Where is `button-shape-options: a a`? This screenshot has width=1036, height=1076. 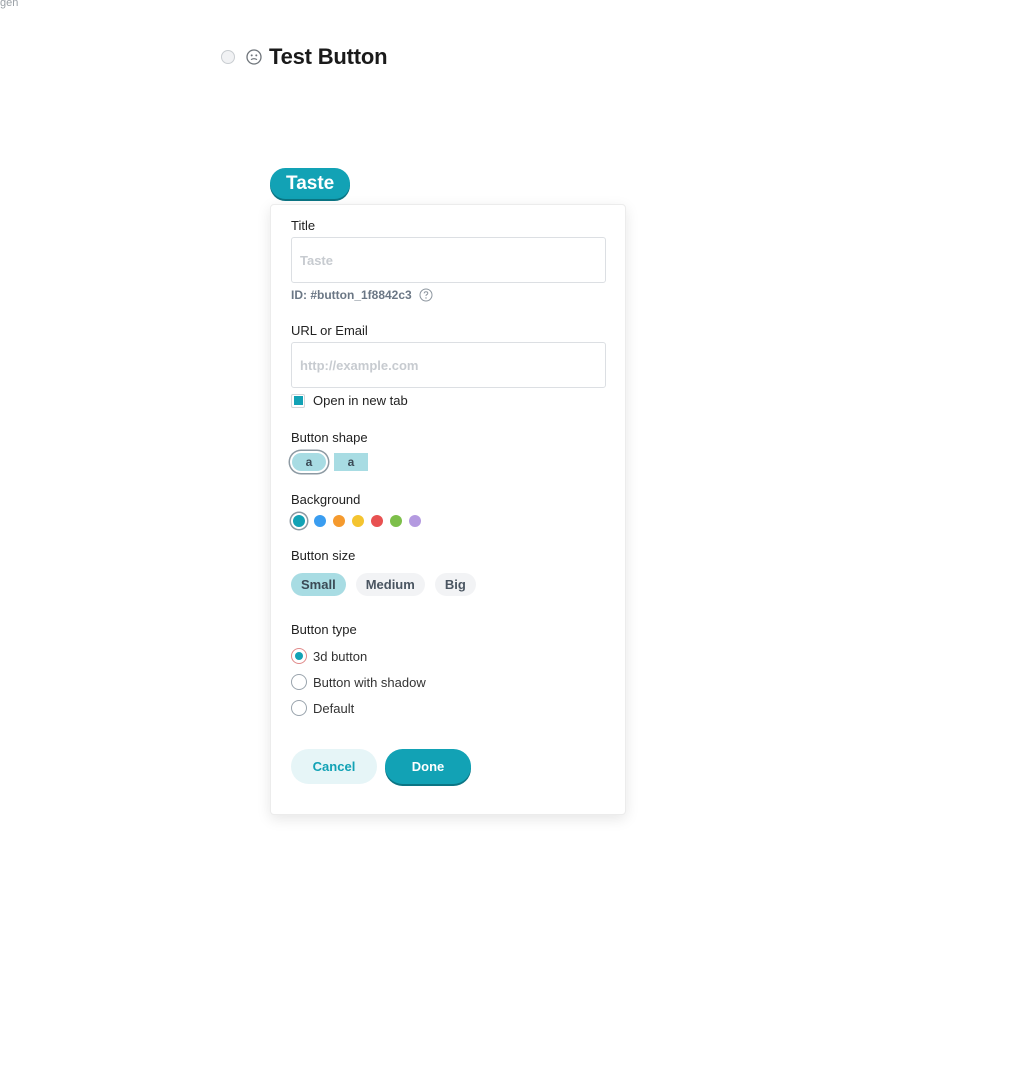 button-shape-options: a a is located at coordinates (328, 462).